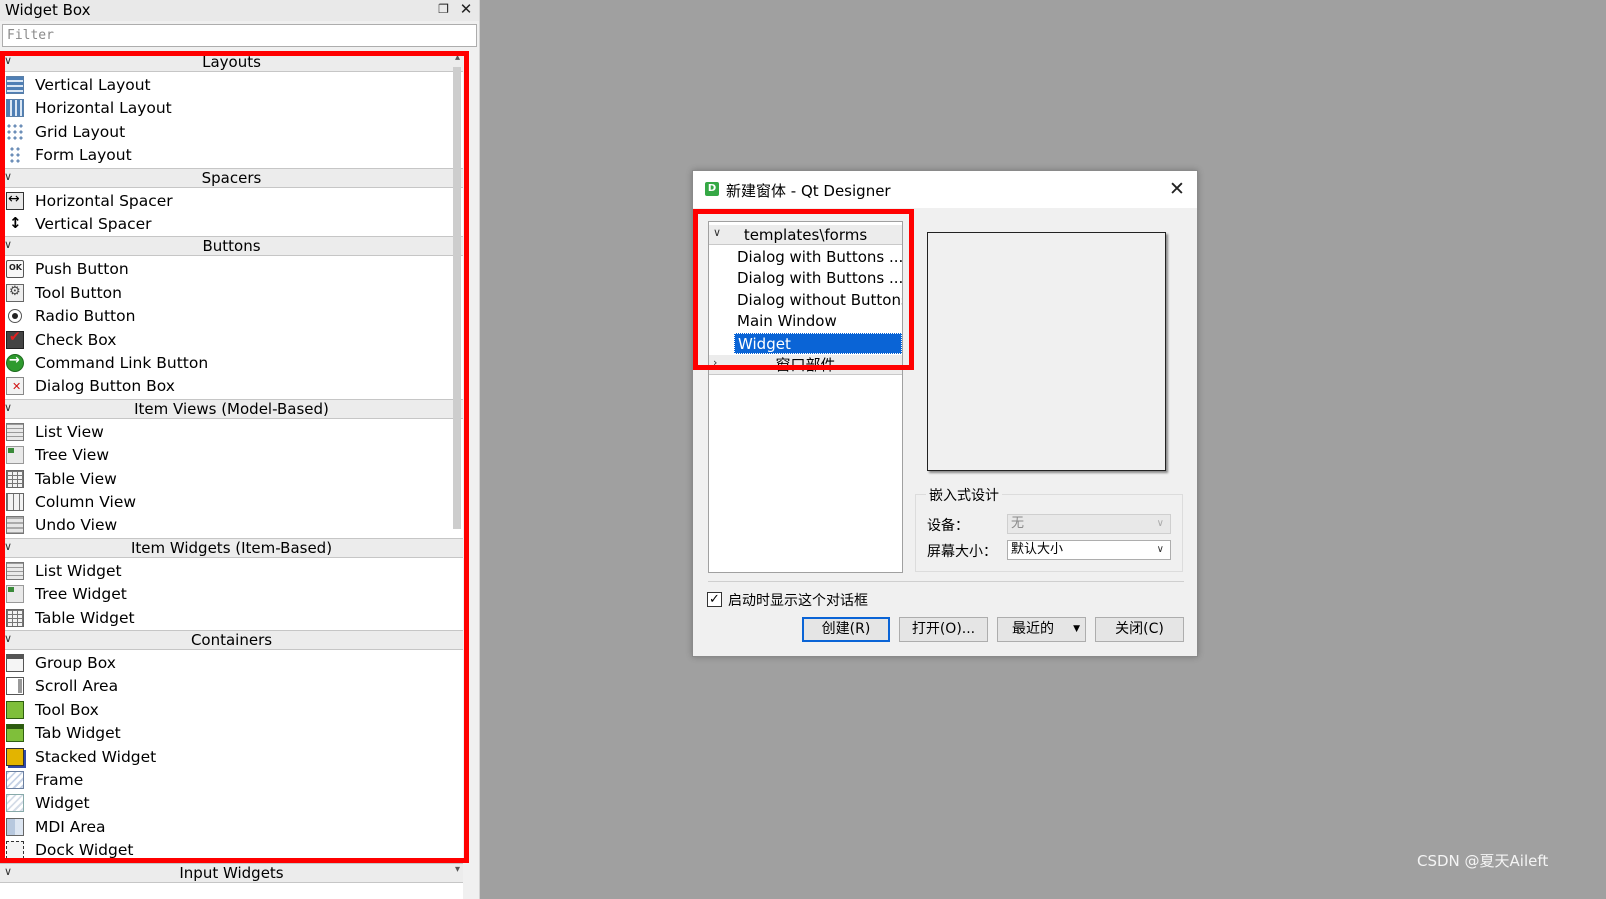  What do you see at coordinates (231, 502) in the screenshot?
I see `widget-item: Column View` at bounding box center [231, 502].